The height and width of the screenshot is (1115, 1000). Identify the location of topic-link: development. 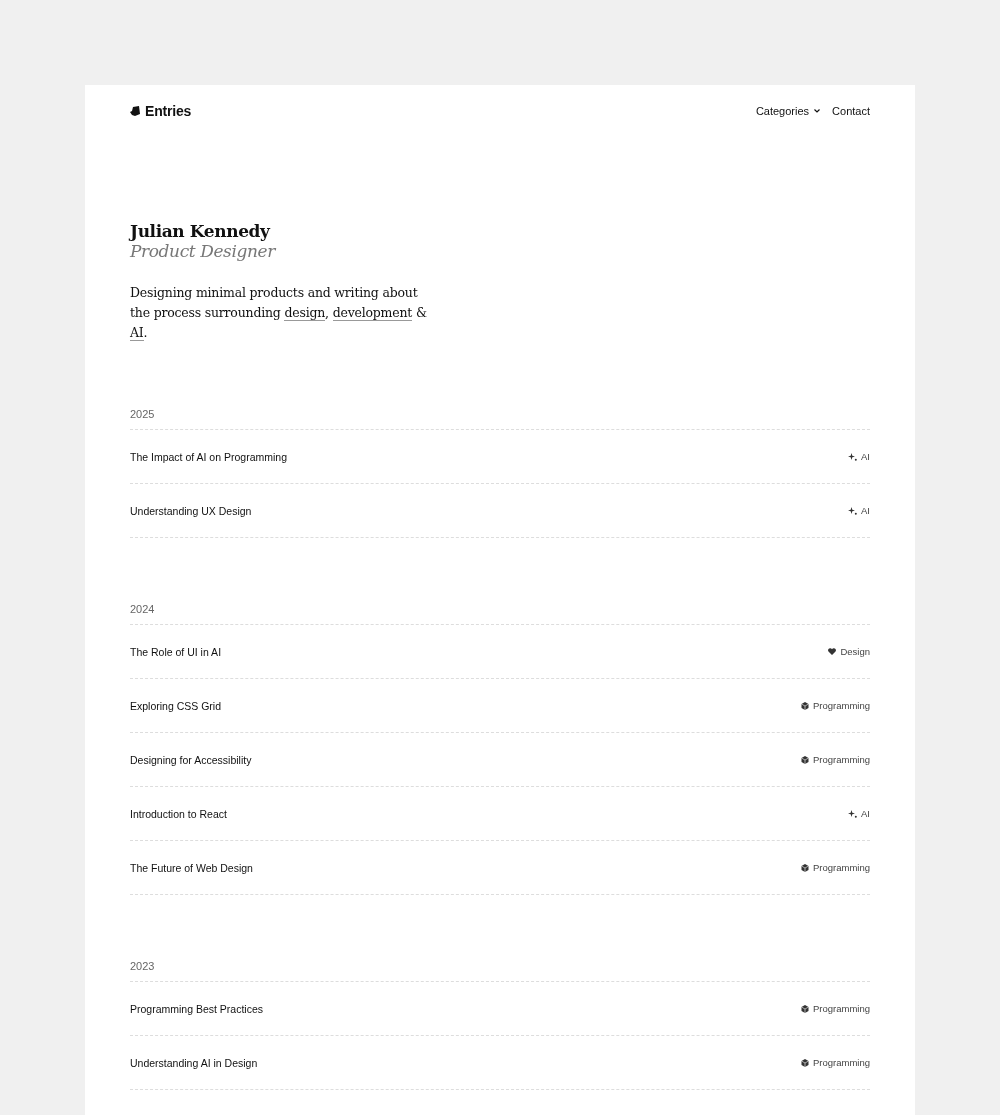
(372, 313).